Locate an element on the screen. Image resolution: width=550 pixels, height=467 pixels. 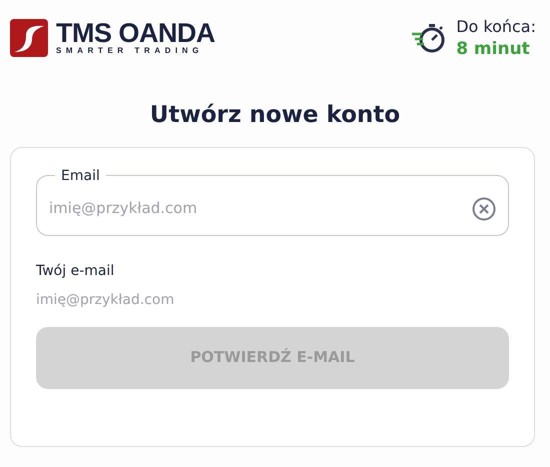
summary-value: imię@przykład.com is located at coordinates (106, 300).